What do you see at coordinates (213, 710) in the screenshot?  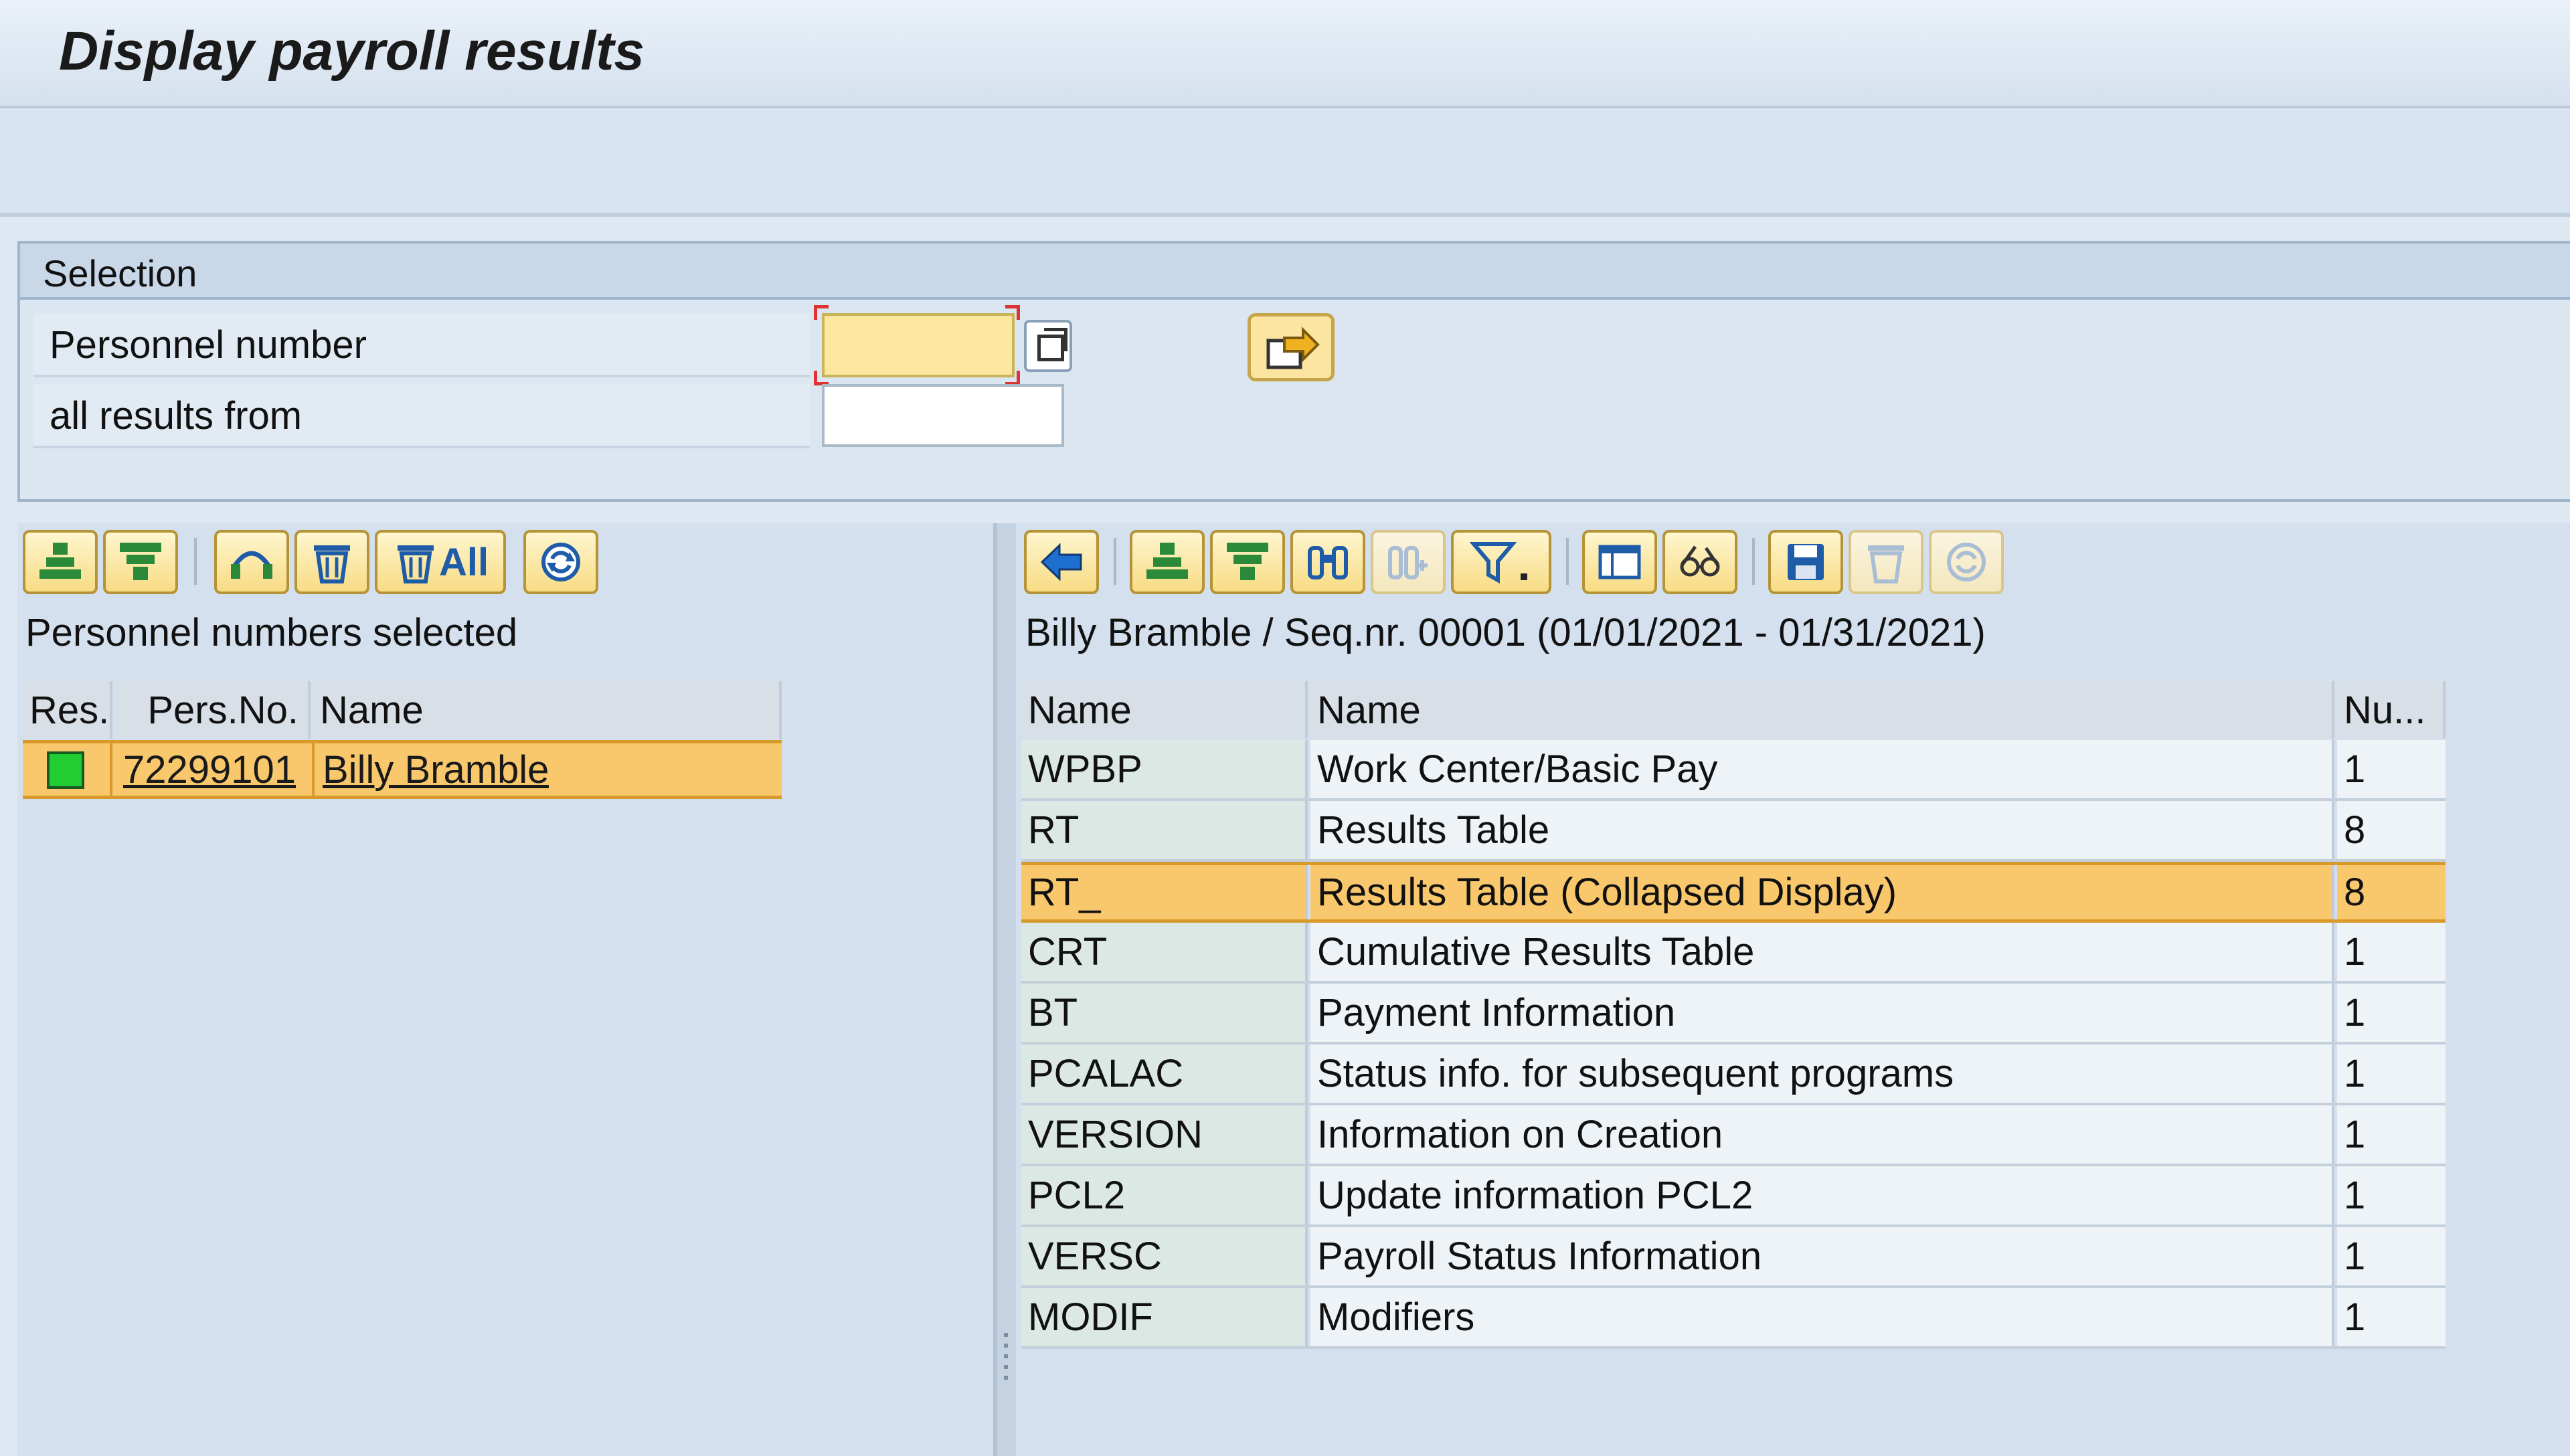 I see `column-header-persno: Pers.No.` at bounding box center [213, 710].